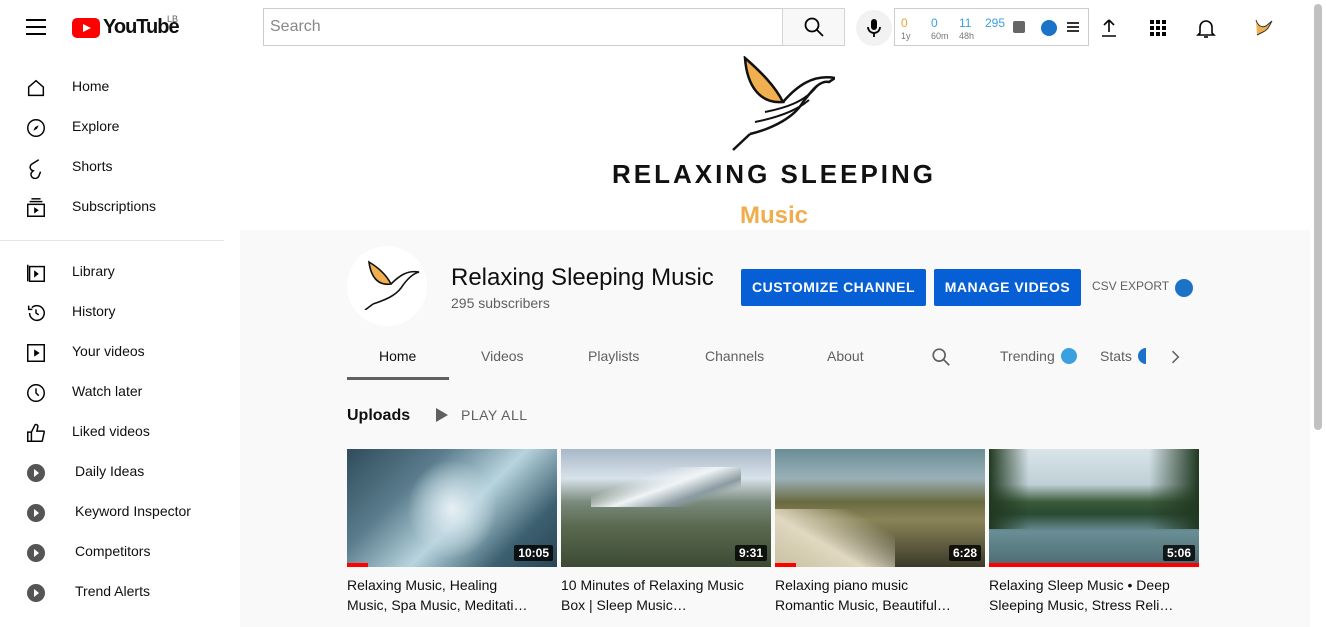 The image size is (1326, 627). I want to click on tab-videos: Videos, so click(502, 356).